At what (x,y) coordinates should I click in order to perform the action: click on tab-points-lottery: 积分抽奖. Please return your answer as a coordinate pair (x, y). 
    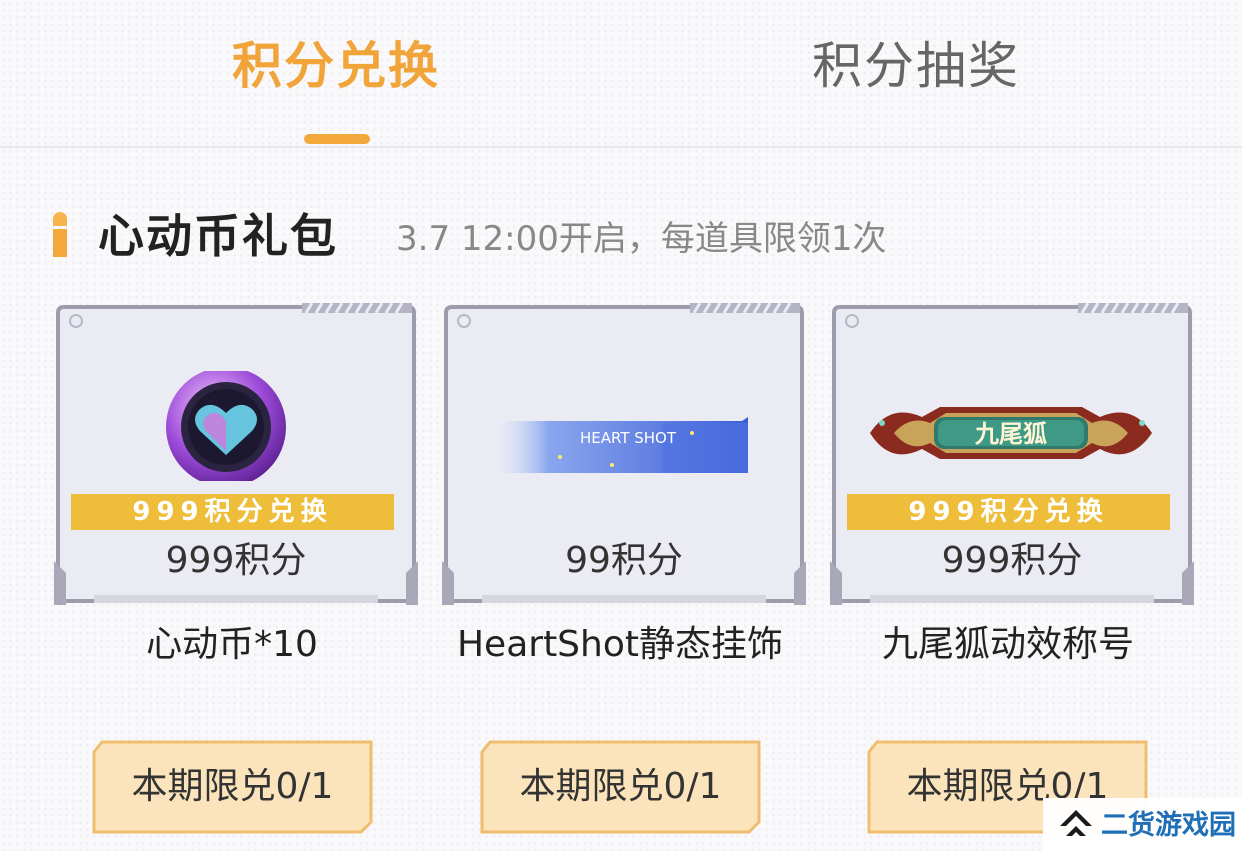
    Looking at the image, I should click on (916, 66).